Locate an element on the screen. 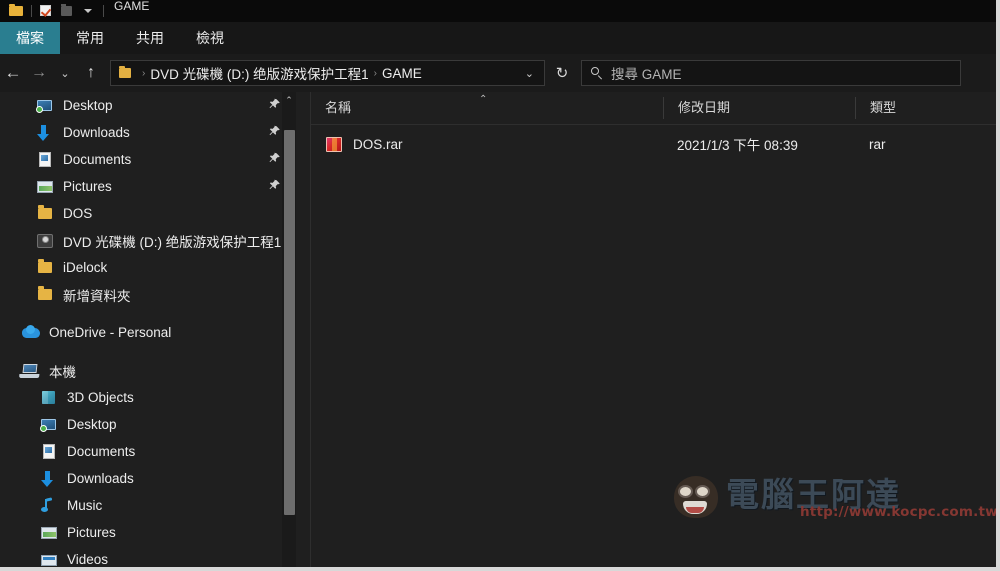  search-icon is located at coordinates (597, 73).